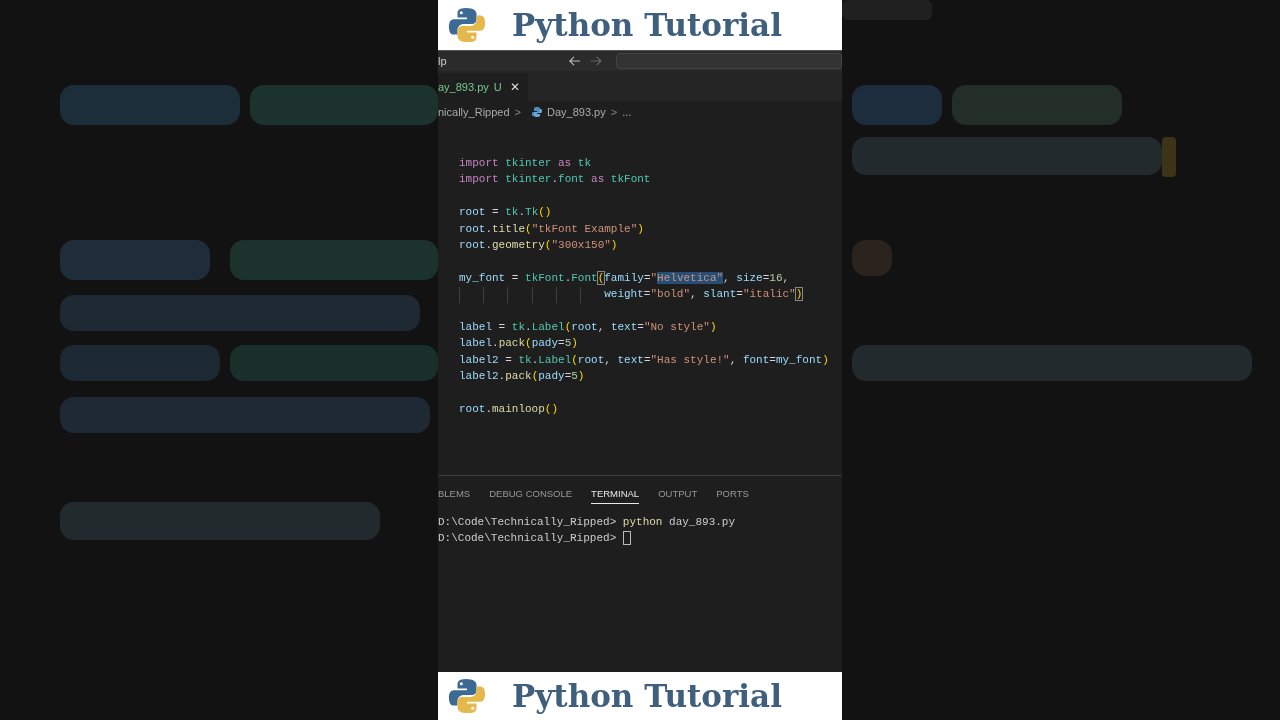 This screenshot has width=1280, height=720. What do you see at coordinates (702, 522) in the screenshot?
I see `terminal-argument: day_893.py` at bounding box center [702, 522].